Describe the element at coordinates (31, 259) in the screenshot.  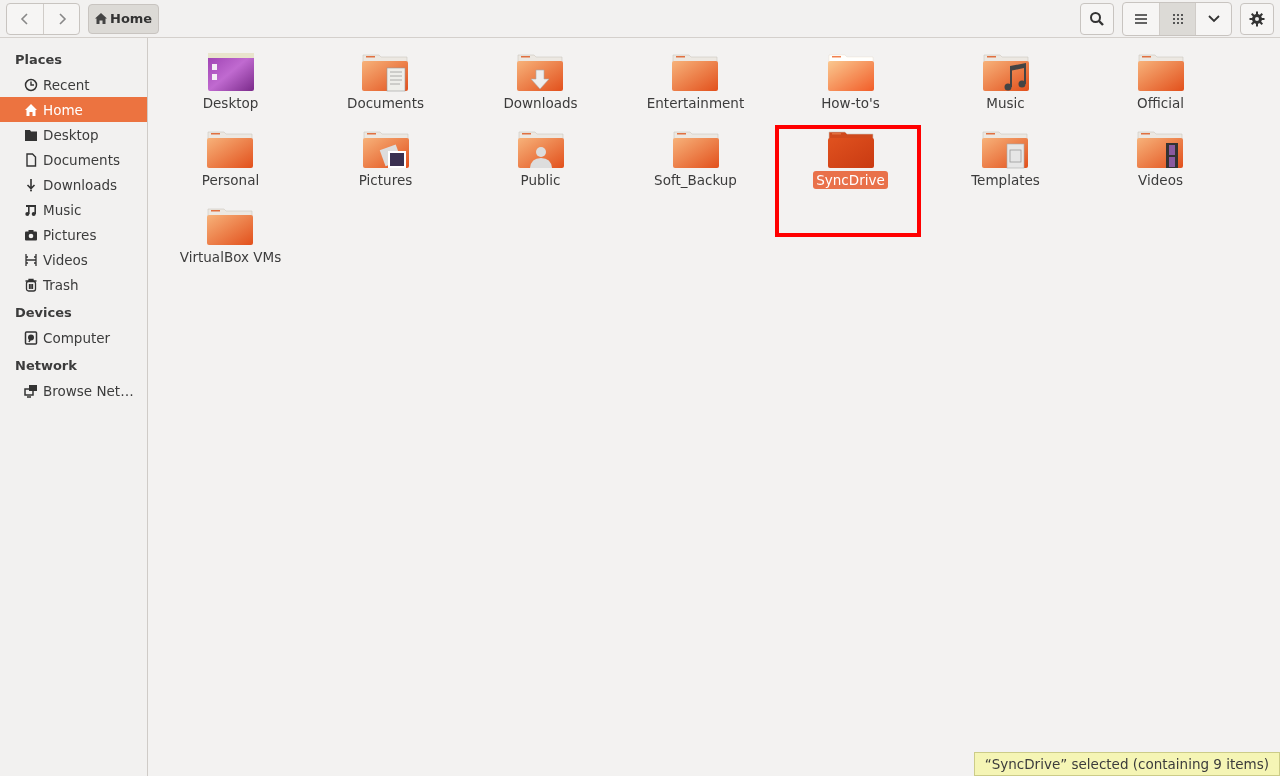
I see `film-icon` at that location.